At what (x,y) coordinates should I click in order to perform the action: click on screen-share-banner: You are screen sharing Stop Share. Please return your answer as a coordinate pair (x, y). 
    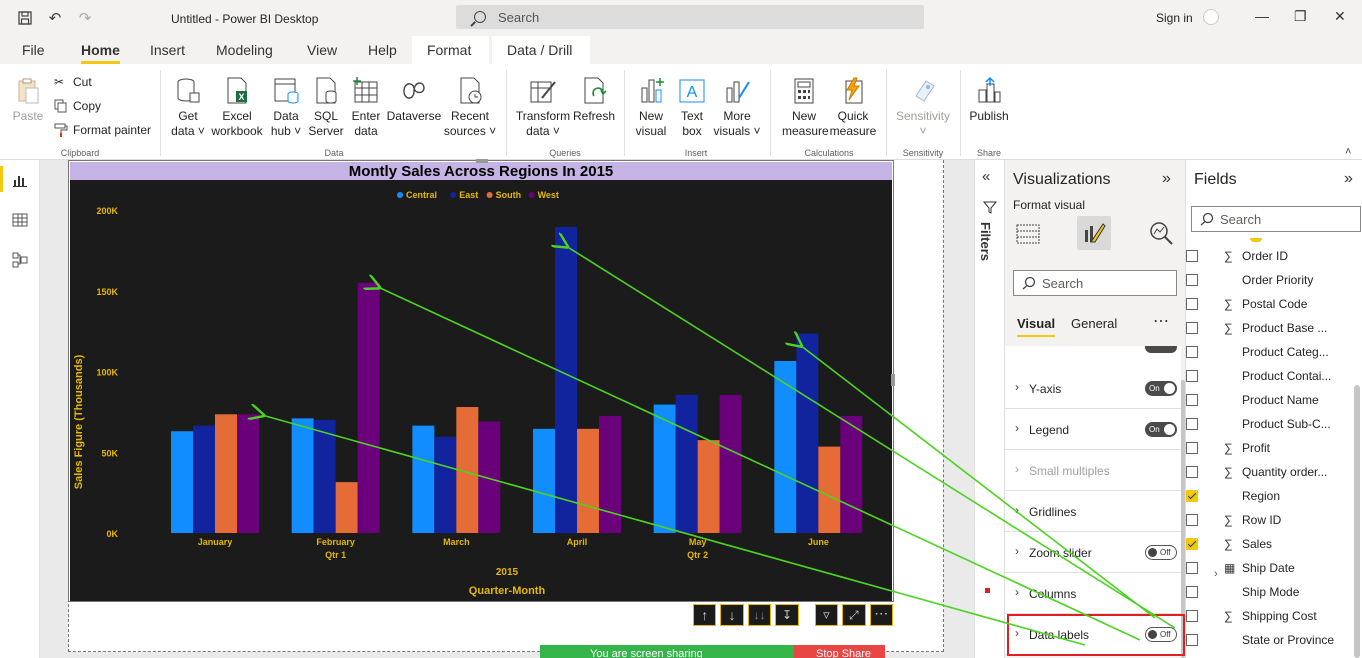
    Looking at the image, I should click on (712, 651).